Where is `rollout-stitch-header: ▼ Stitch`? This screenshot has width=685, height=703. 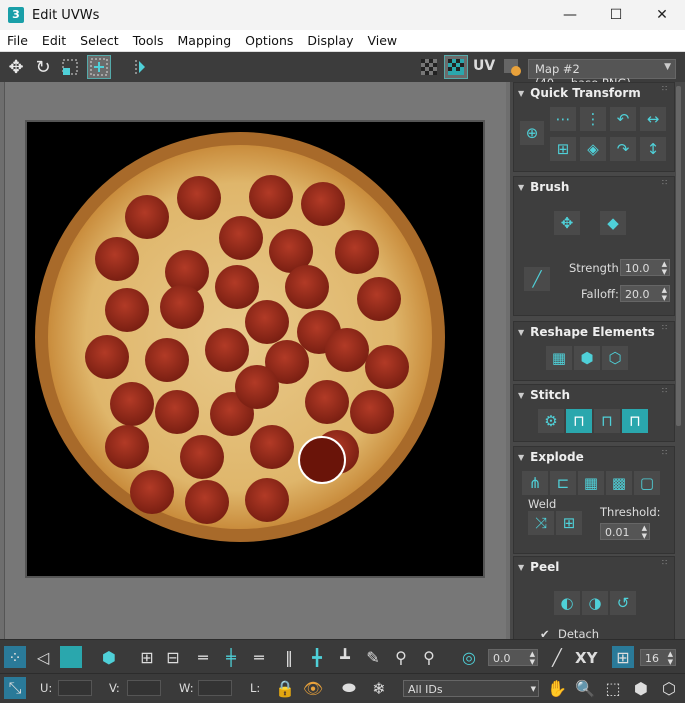
rollout-stitch-header: ▼ Stitch is located at coordinates (594, 395).